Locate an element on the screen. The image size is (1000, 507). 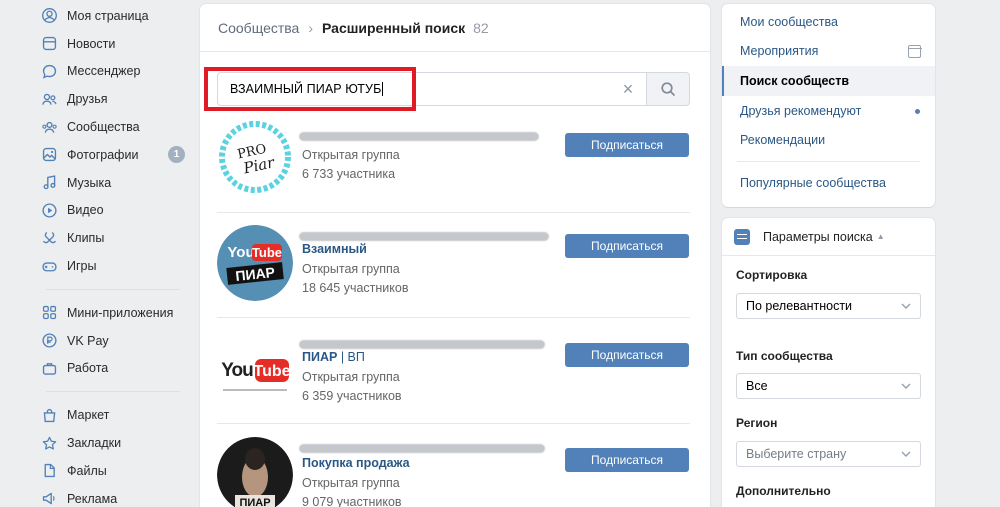
nav-item-files: Файлы is located at coordinates (115, 471).